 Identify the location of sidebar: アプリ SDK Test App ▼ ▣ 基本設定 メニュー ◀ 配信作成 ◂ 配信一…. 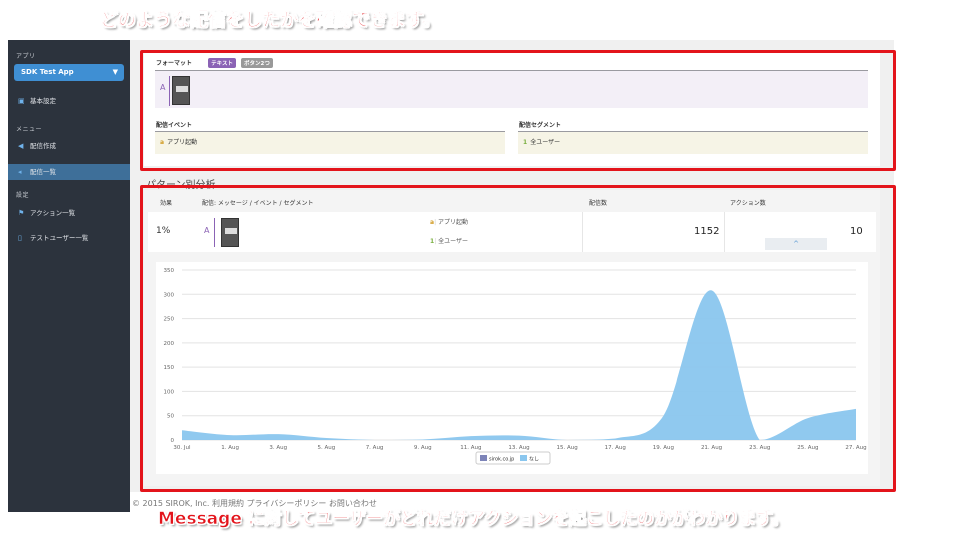
(69, 276).